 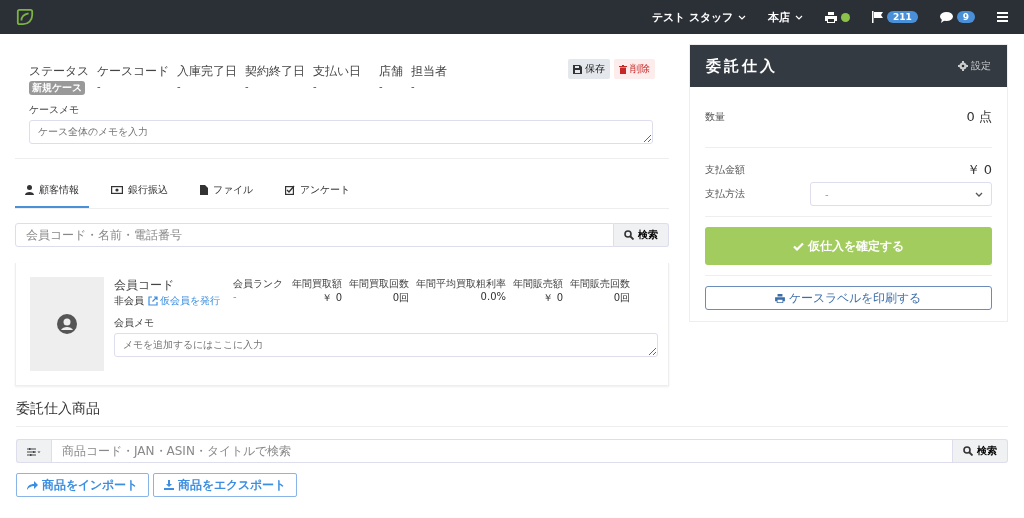 I want to click on stat-label: 年間販売額, so click(x=538, y=284).